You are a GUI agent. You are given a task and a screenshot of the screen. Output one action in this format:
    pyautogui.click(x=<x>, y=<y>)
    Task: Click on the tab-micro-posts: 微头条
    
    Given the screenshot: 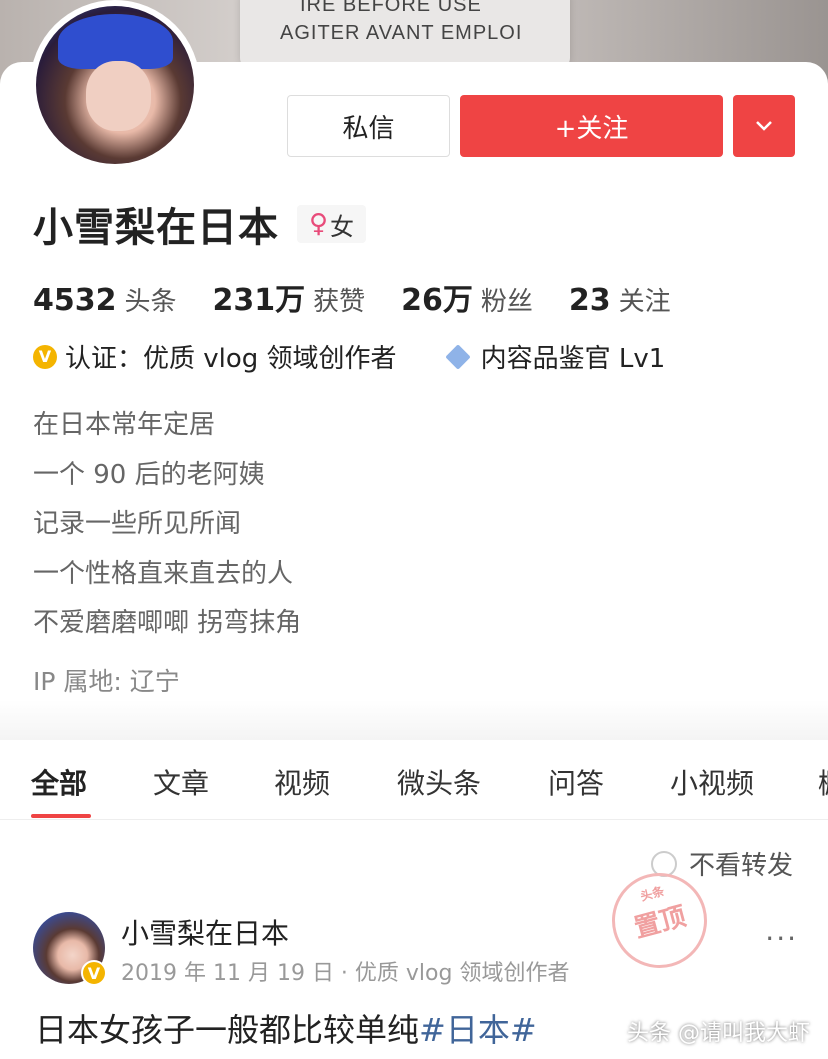 What is the action you would take?
    pyautogui.click(x=439, y=782)
    